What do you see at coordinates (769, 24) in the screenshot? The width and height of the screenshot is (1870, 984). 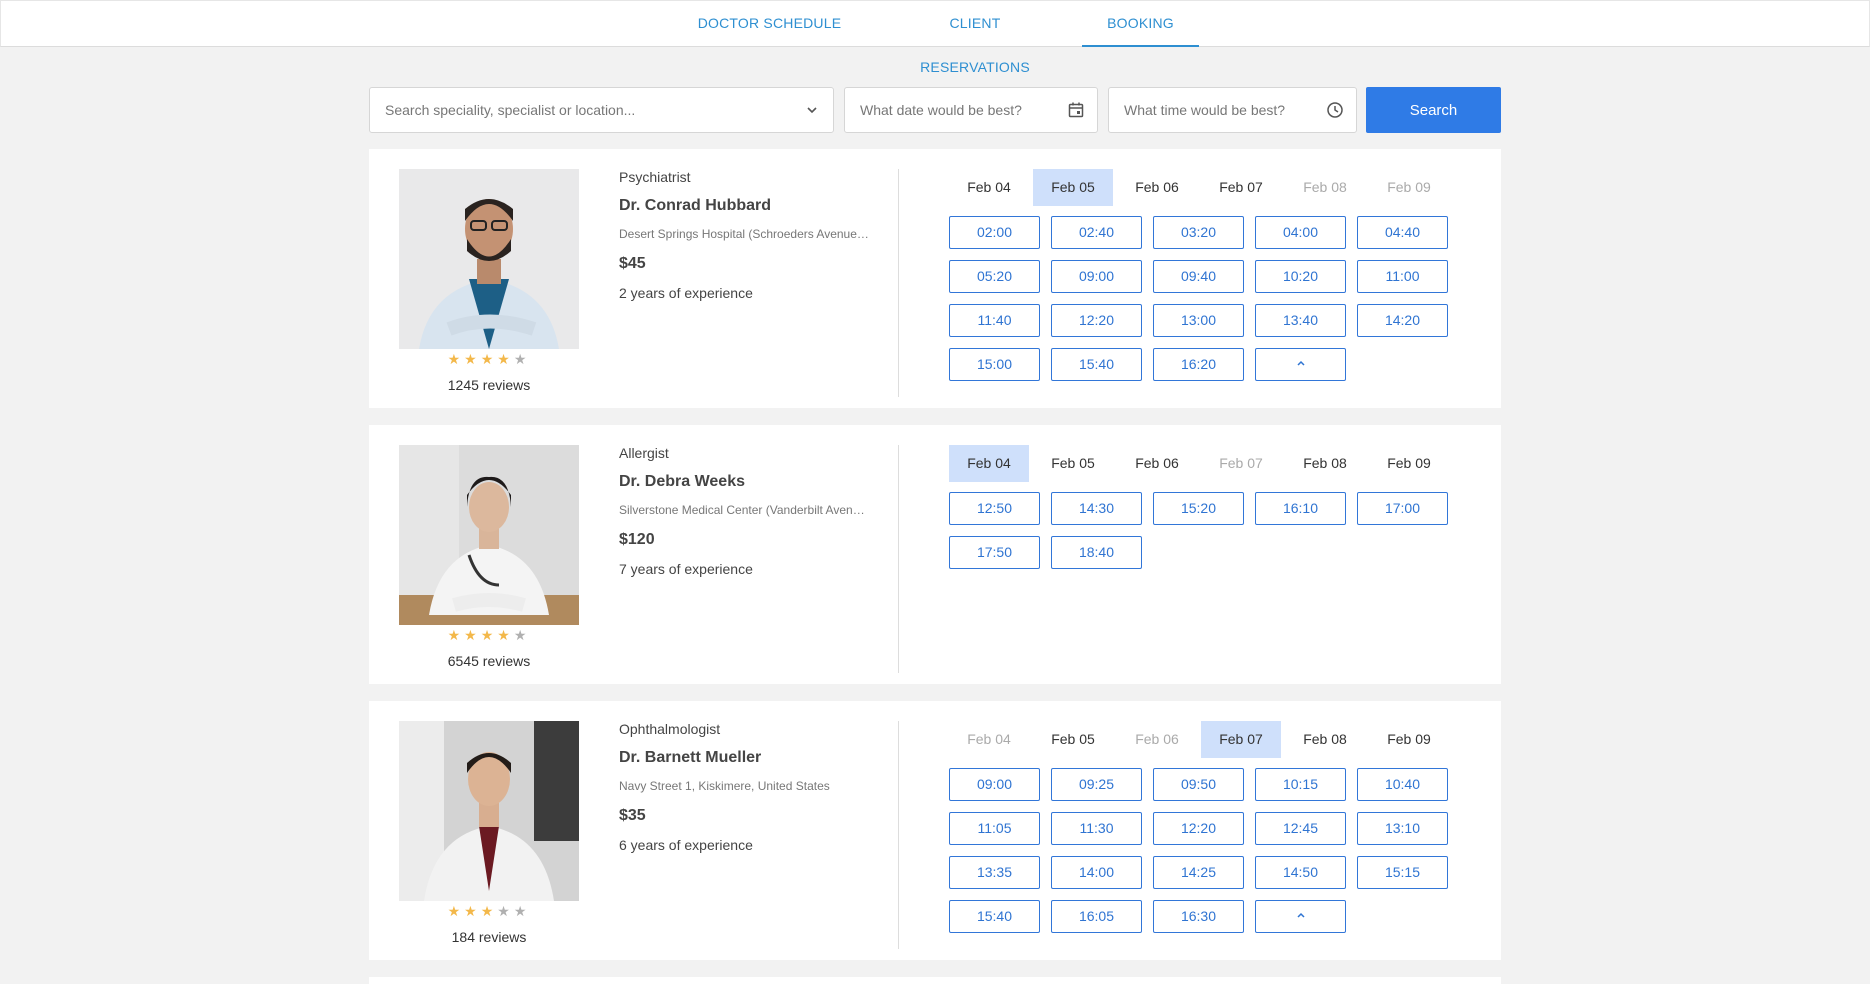 I see `tab-doctor-schedule: DOCTOR SCHEDULE` at bounding box center [769, 24].